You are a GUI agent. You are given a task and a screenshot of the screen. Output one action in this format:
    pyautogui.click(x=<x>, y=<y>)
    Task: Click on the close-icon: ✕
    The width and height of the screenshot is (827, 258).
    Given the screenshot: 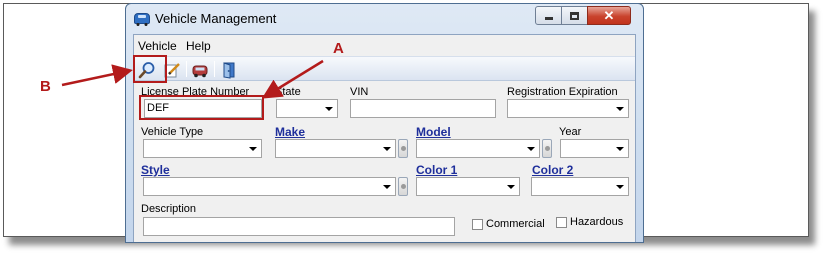 What is the action you would take?
    pyautogui.click(x=609, y=15)
    